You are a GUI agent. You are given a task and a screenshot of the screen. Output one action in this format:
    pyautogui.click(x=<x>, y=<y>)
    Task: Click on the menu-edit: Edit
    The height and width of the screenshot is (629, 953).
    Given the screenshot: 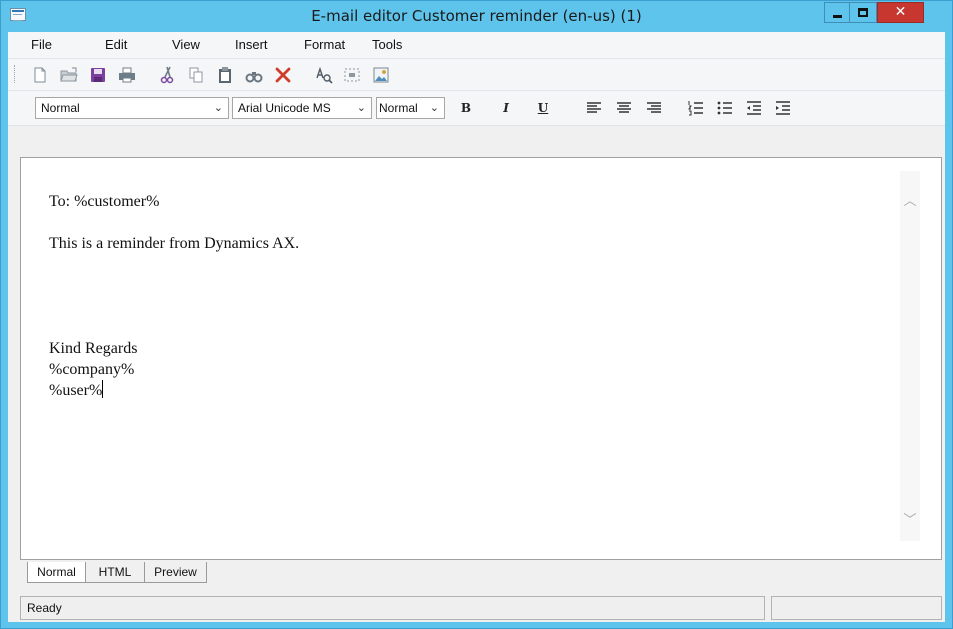 What is the action you would take?
    pyautogui.click(x=116, y=45)
    